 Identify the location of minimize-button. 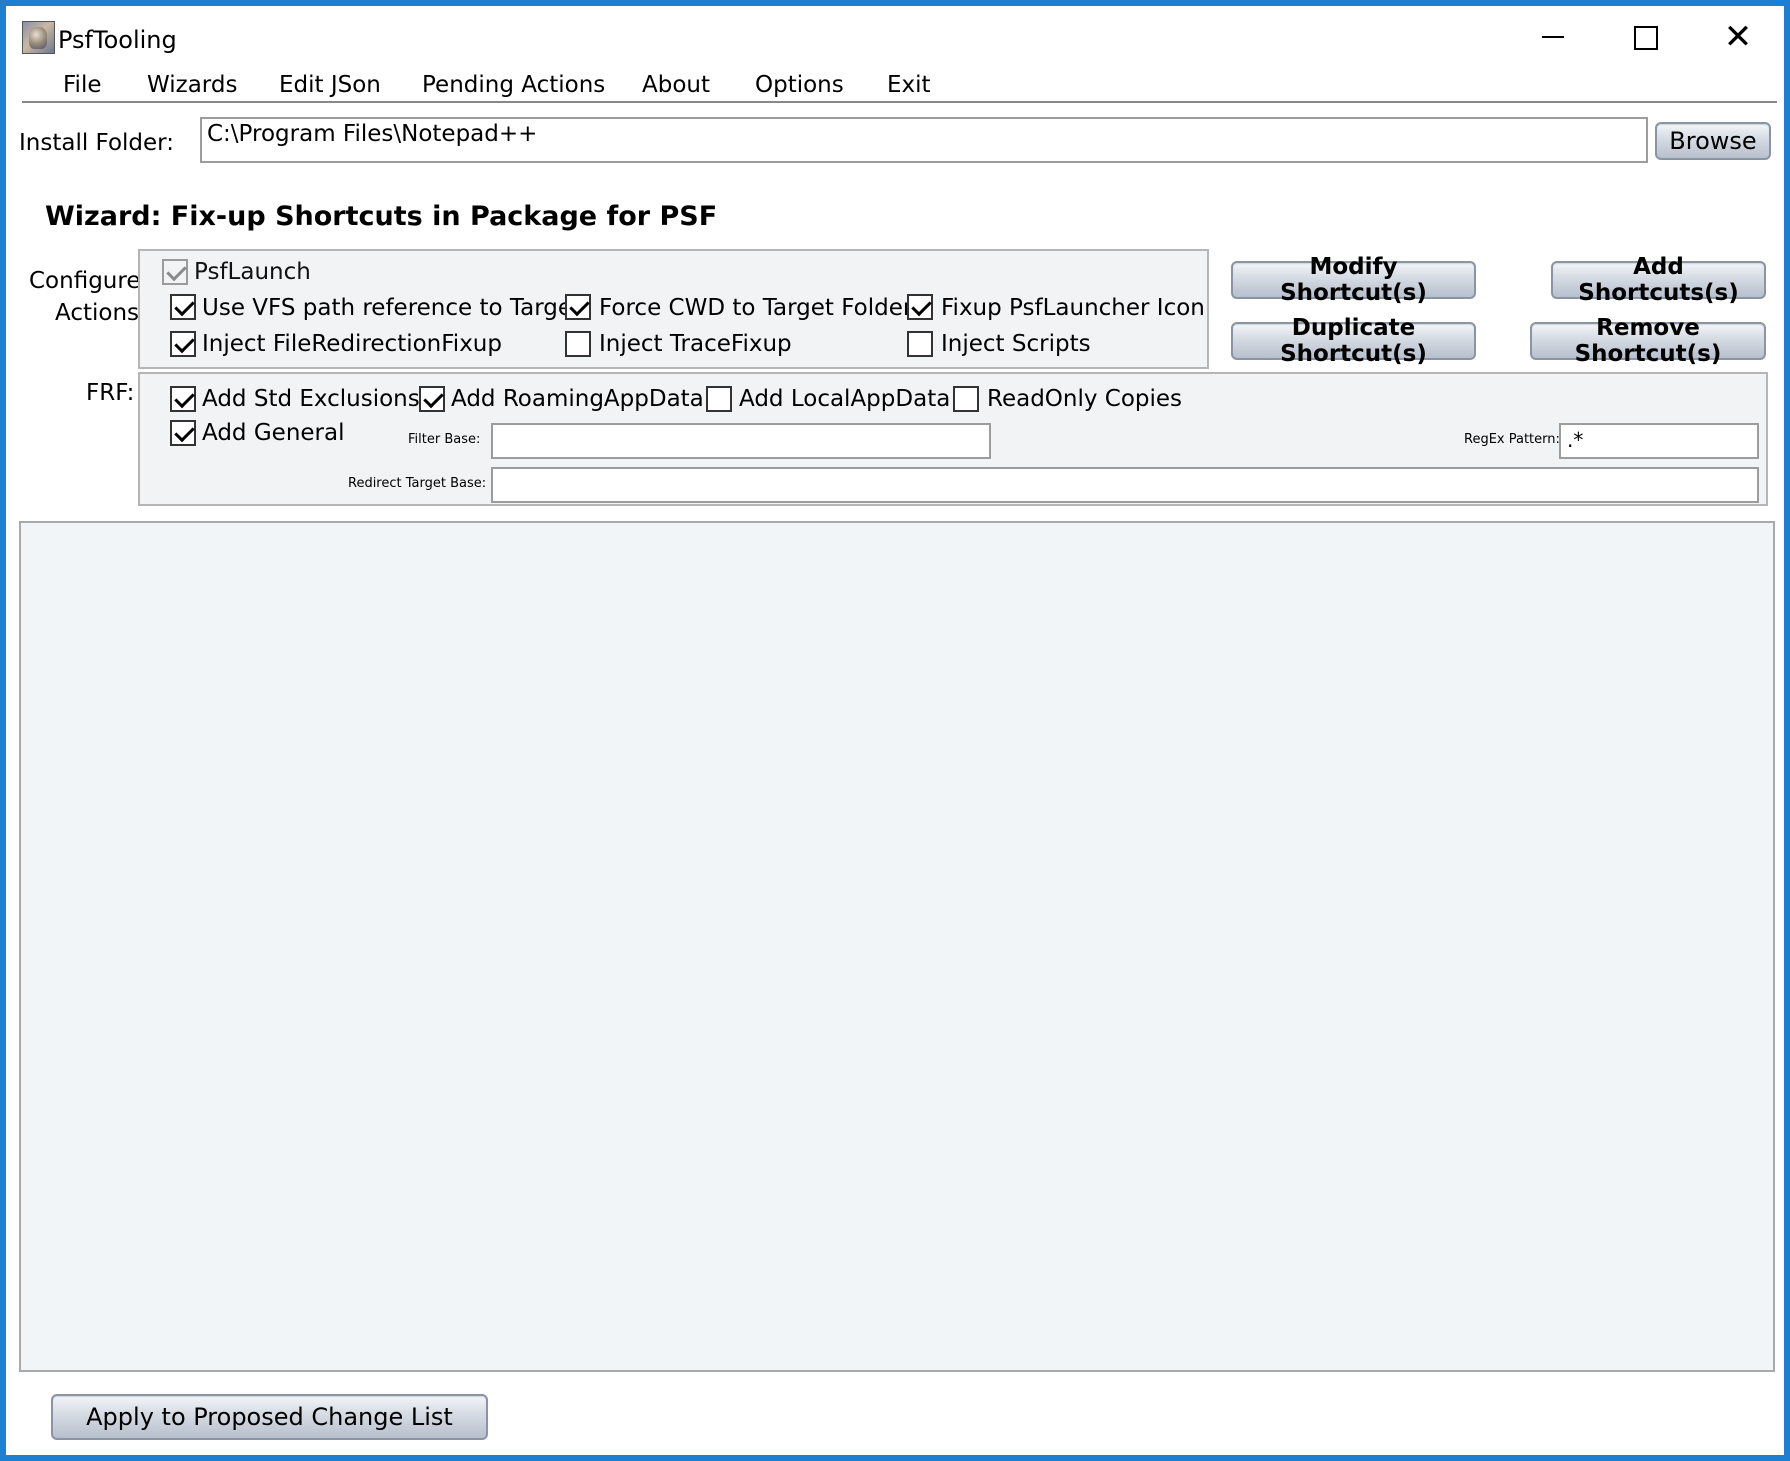
(1554, 37).